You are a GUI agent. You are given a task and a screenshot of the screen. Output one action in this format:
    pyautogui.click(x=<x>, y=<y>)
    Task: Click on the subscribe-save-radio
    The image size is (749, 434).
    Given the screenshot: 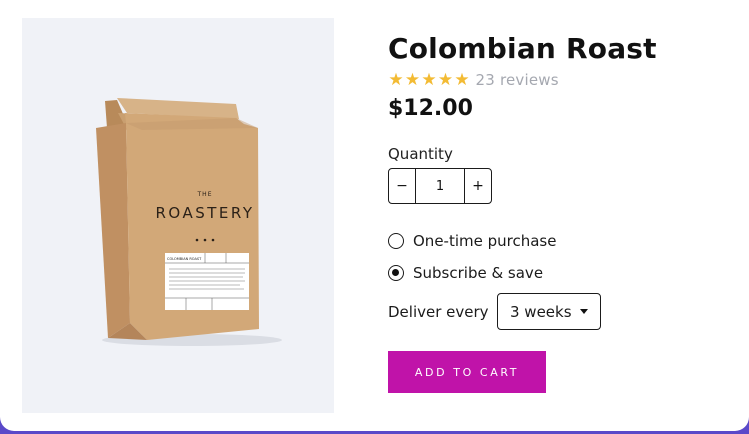 What is the action you would take?
    pyautogui.click(x=396, y=273)
    